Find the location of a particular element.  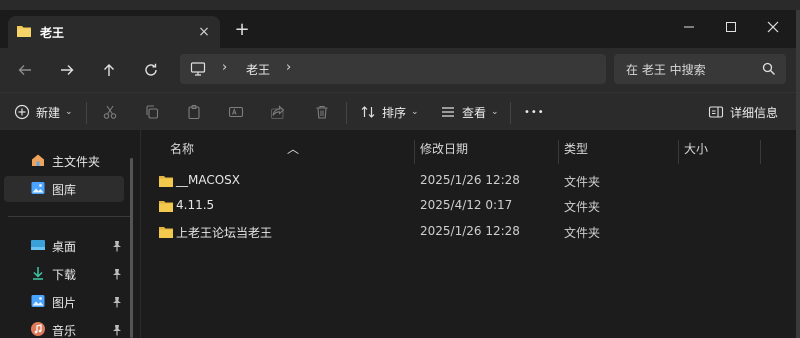

sidebar-item-label: 图库 is located at coordinates (64, 189).